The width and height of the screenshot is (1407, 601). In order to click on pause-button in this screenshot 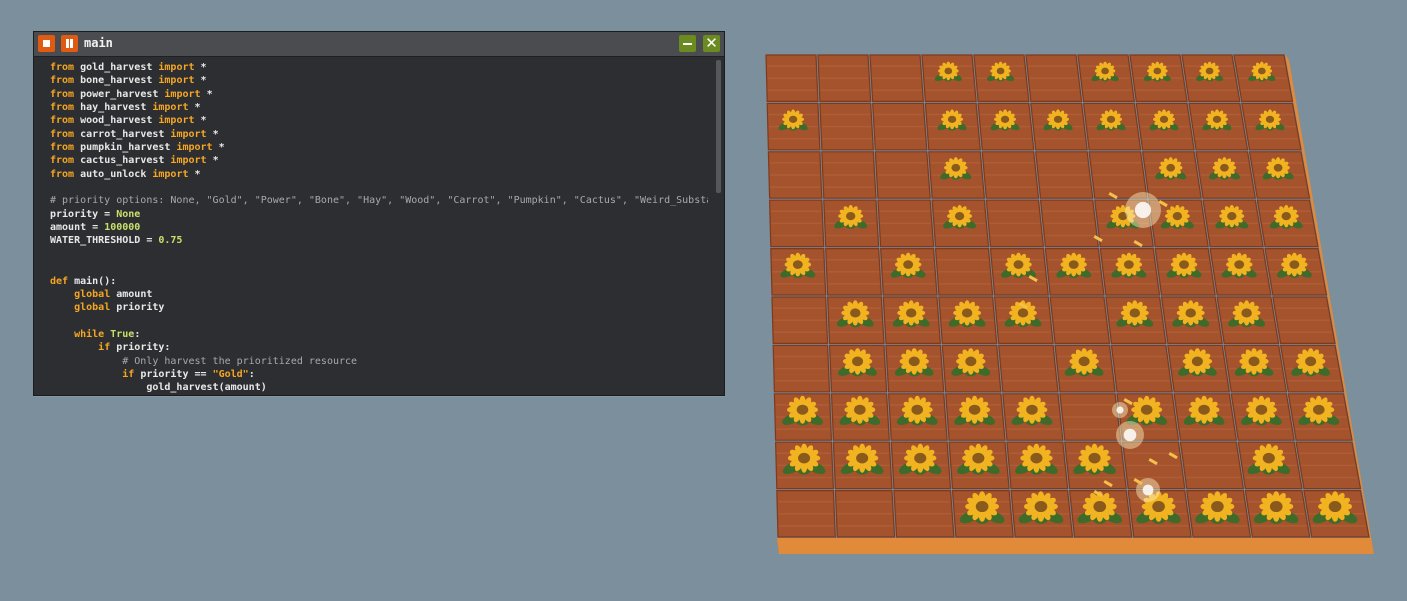, I will do `click(69, 43)`.